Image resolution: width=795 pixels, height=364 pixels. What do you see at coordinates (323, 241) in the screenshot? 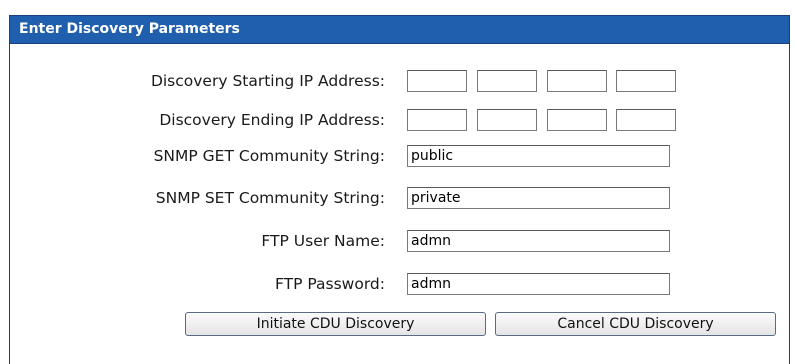
I see `ftp-user-label: FTP User Name:` at bounding box center [323, 241].